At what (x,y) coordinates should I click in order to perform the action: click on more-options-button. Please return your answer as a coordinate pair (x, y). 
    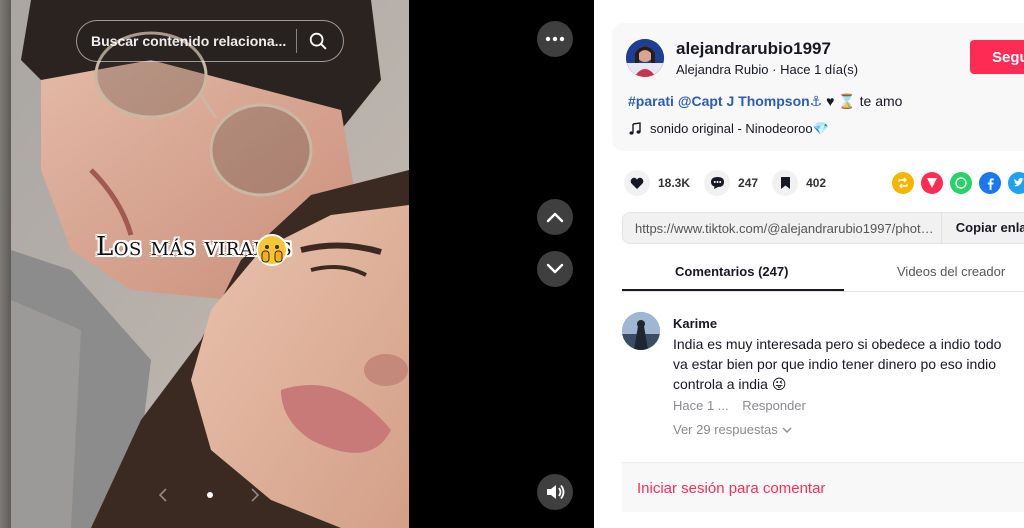
    Looking at the image, I should click on (555, 39).